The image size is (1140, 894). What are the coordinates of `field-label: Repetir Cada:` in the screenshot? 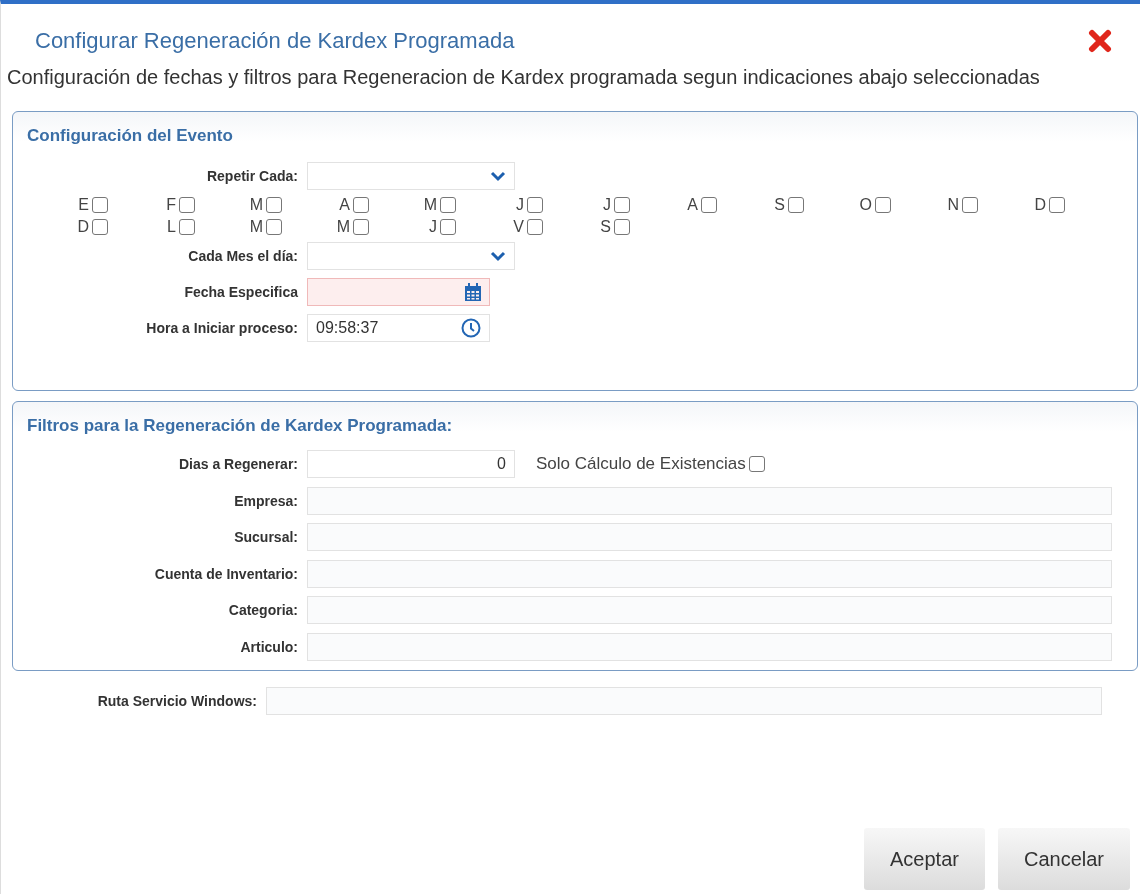 It's located at (251, 176).